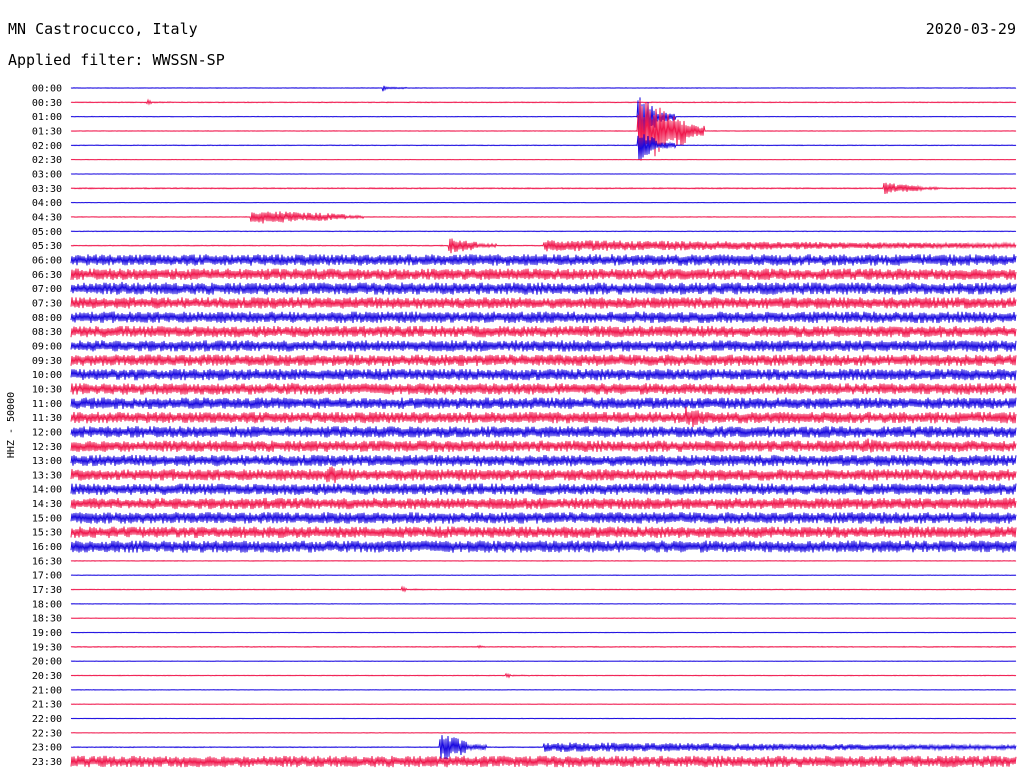  What do you see at coordinates (47, 461) in the screenshot?
I see `tick-label: 13:00` at bounding box center [47, 461].